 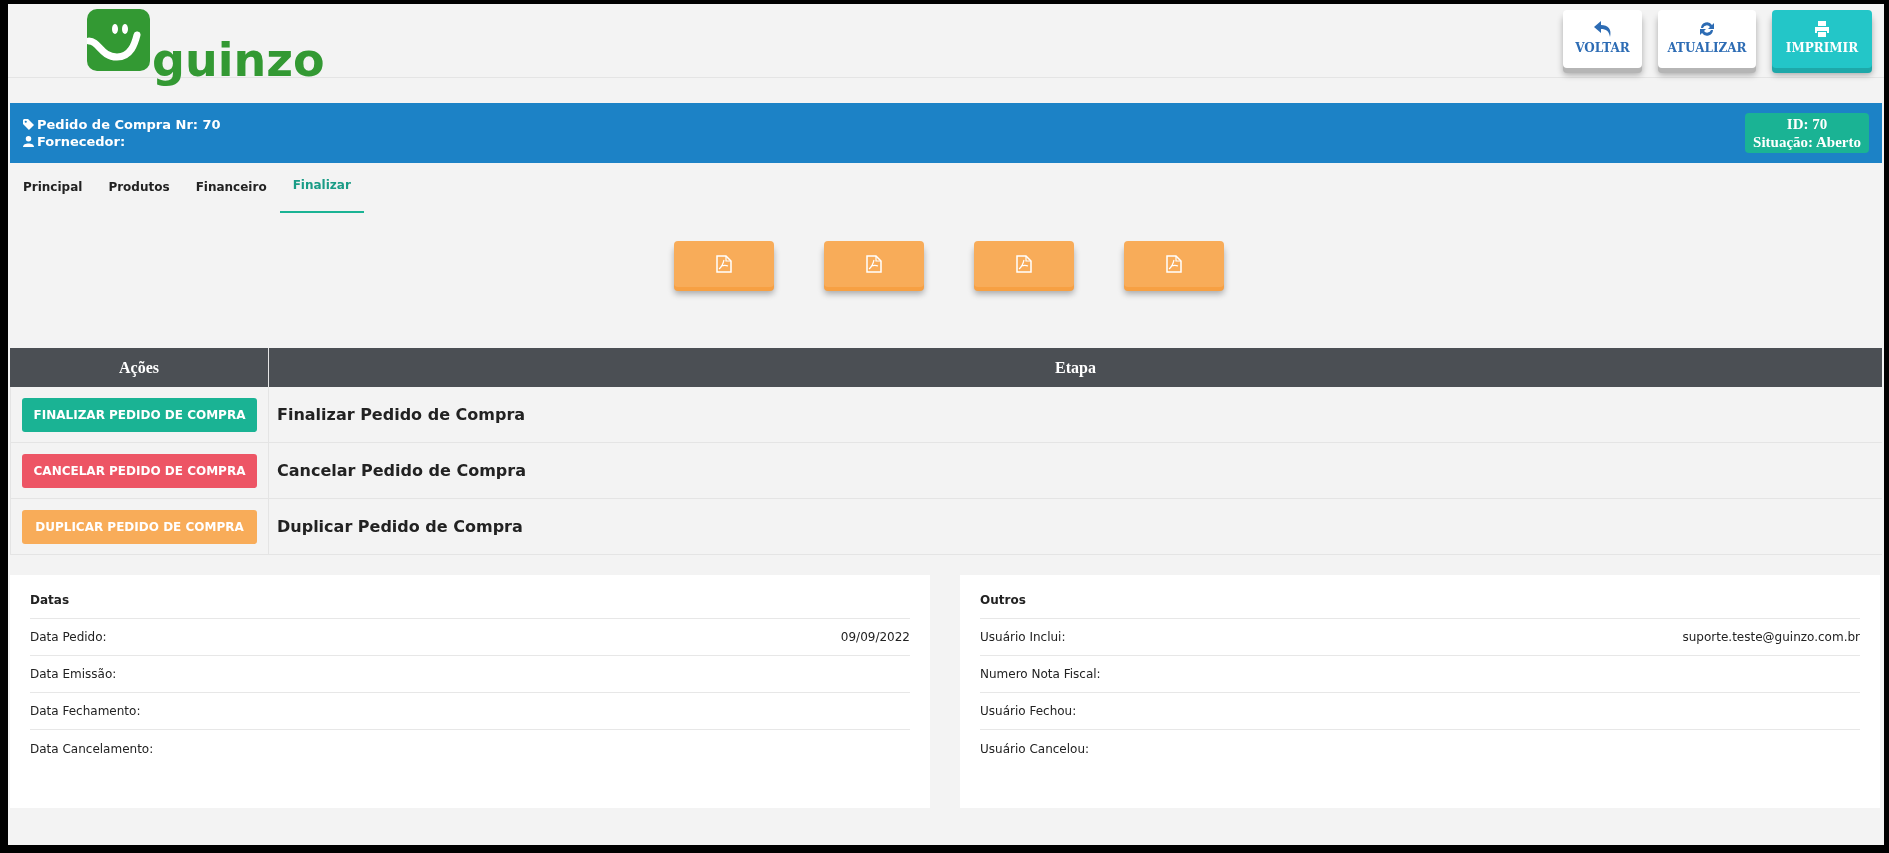 What do you see at coordinates (401, 470) in the screenshot?
I see `step-text: Cancelar Pedido de Compra` at bounding box center [401, 470].